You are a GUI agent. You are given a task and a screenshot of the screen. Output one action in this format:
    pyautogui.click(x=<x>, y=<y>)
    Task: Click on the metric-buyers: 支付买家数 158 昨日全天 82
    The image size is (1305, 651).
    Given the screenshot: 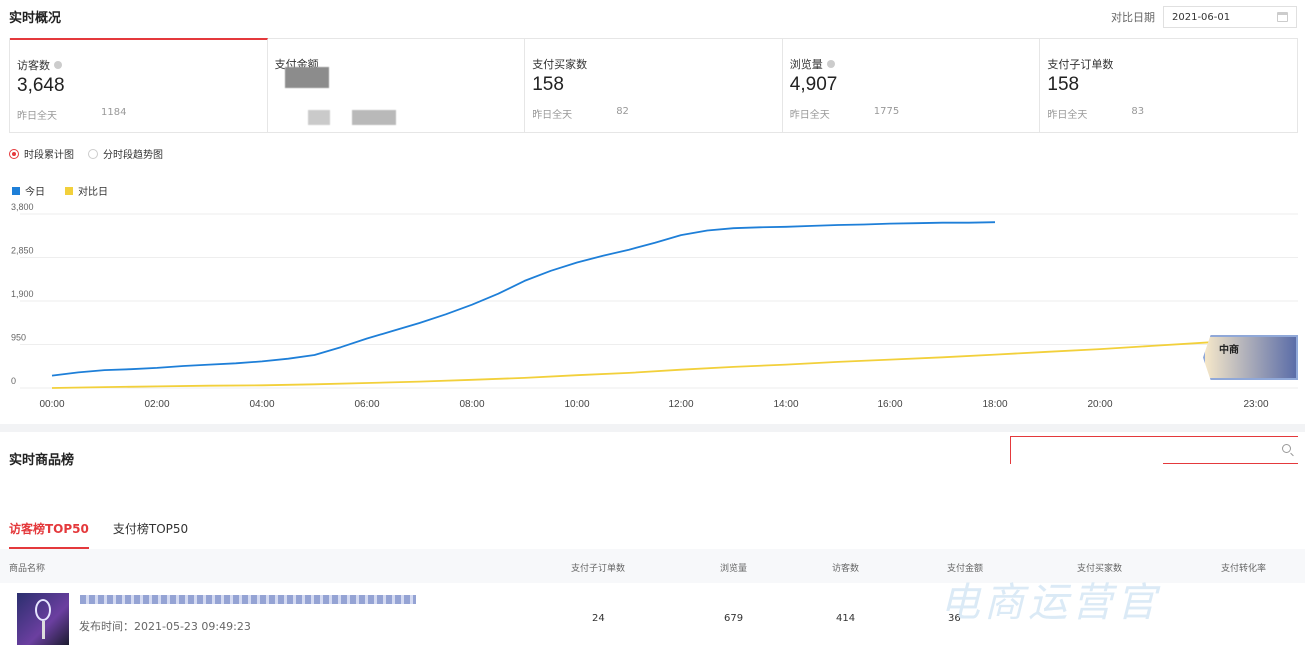 What is the action you would take?
    pyautogui.click(x=654, y=85)
    